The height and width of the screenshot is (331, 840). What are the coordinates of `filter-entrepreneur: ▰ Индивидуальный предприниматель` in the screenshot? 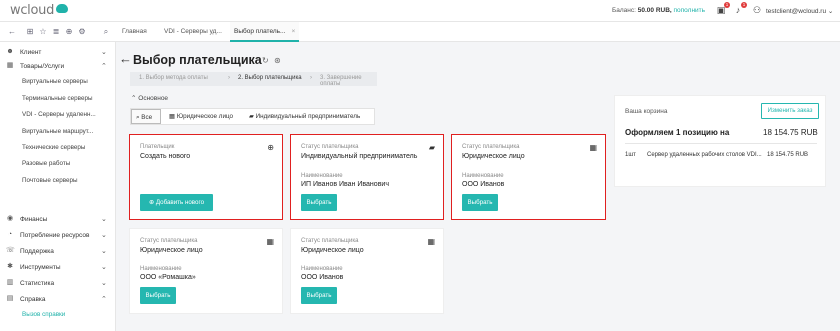 It's located at (302, 116).